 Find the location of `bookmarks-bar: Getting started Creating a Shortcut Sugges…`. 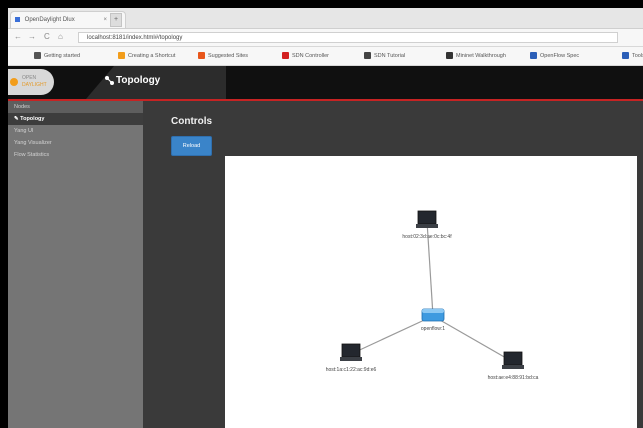

bookmarks-bar: Getting started Creating a Shortcut Sugges… is located at coordinates (325, 56).